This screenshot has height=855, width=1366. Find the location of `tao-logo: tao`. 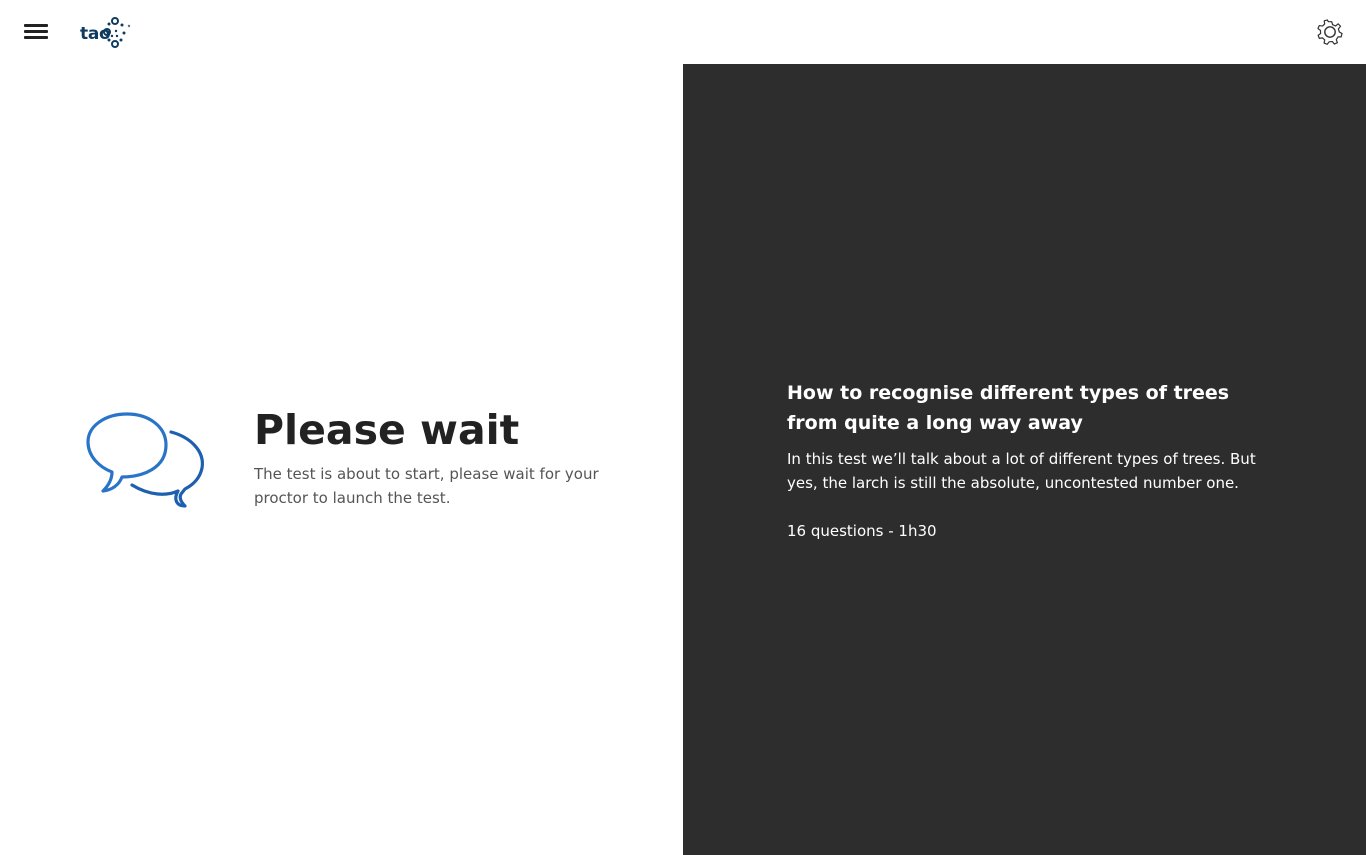

tao-logo: tao is located at coordinates (107, 33).